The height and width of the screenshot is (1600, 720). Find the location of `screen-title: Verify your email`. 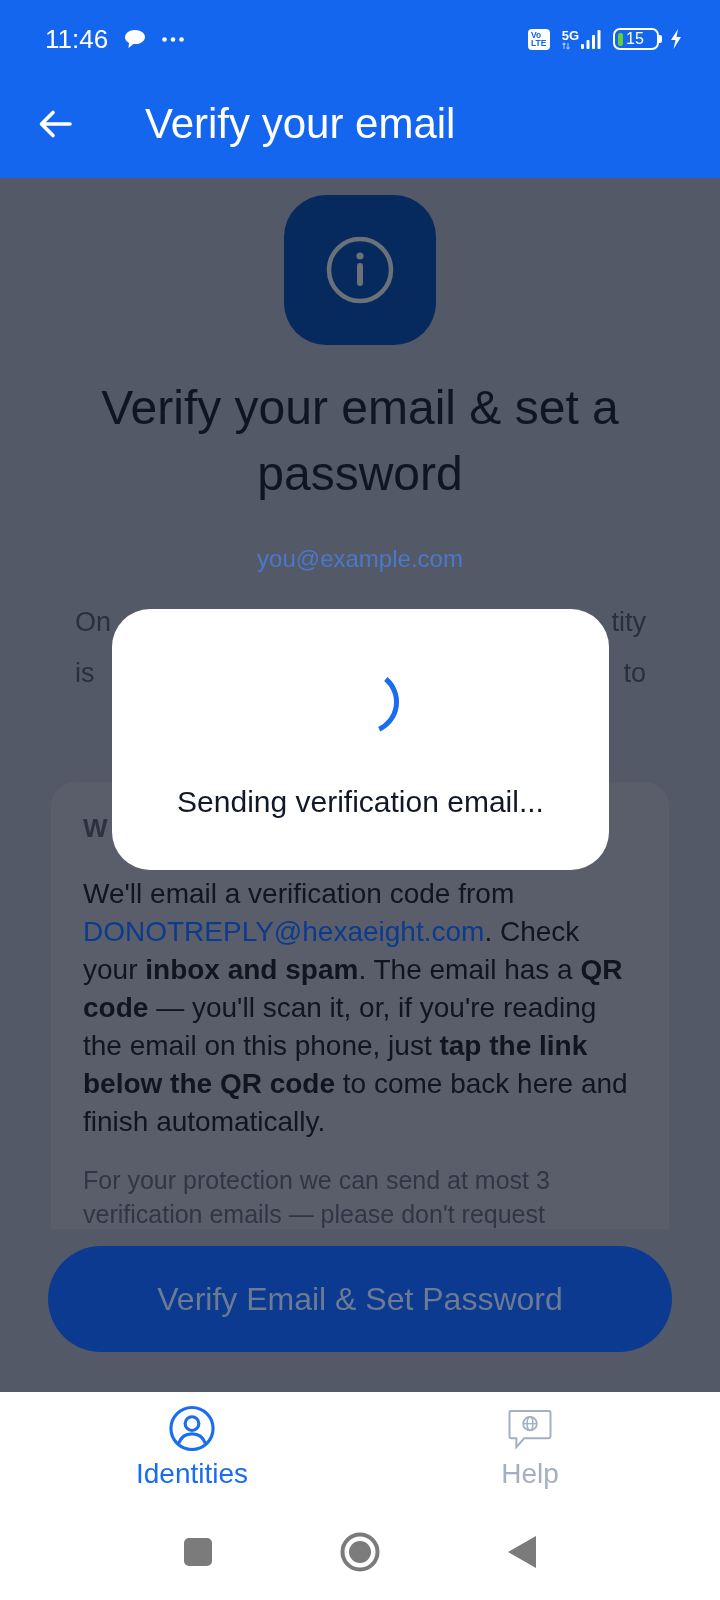

screen-title: Verify your email is located at coordinates (300, 123).